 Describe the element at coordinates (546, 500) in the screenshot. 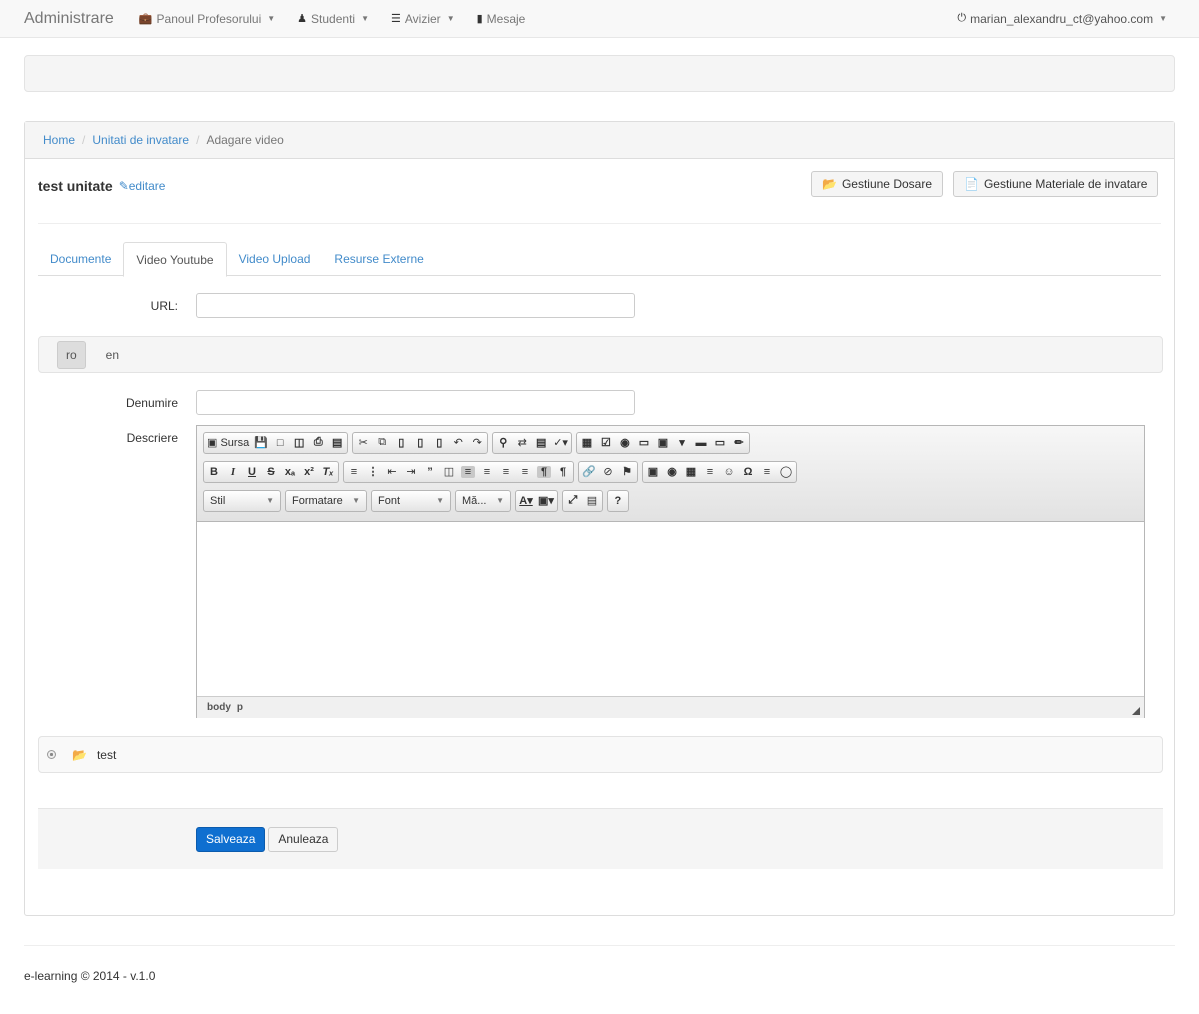

I see `bg-color-icon: ▣▾` at that location.